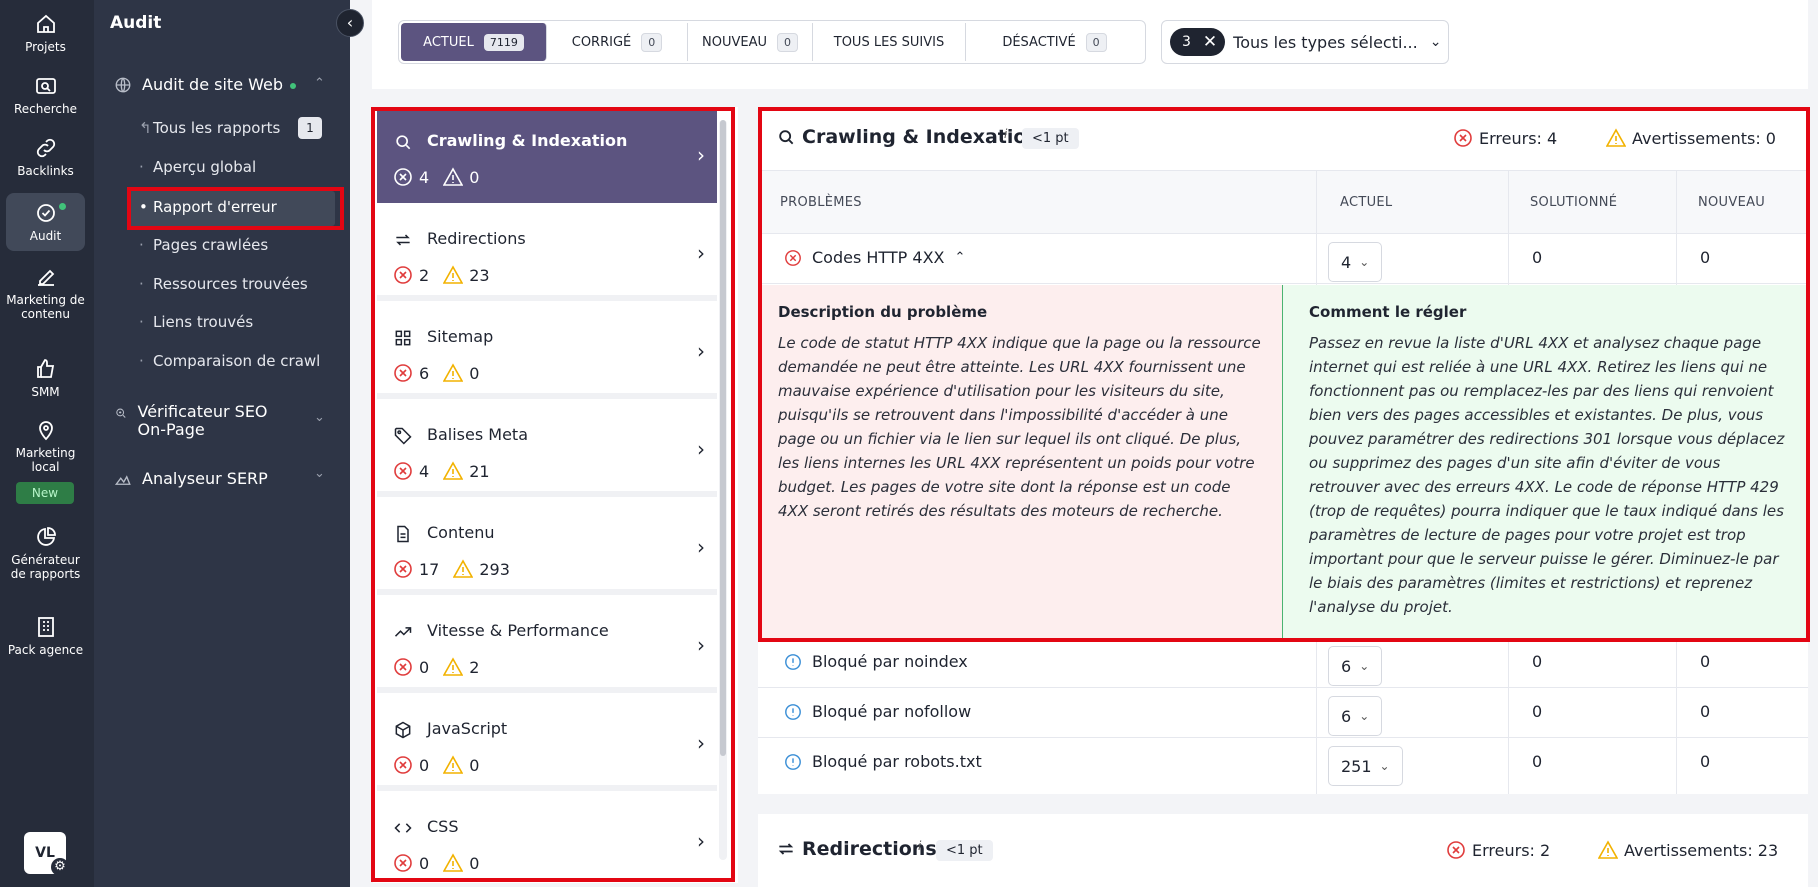 The image size is (1818, 887). What do you see at coordinates (467, 728) in the screenshot?
I see `category-title: JavaScript` at bounding box center [467, 728].